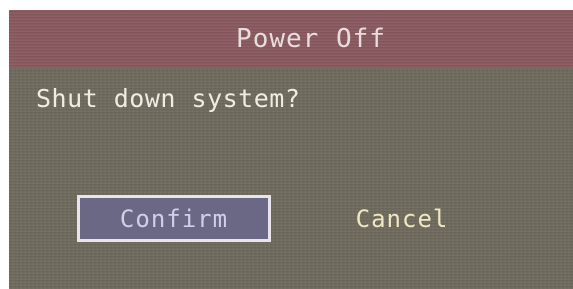 This screenshot has width=573, height=289. Describe the element at coordinates (168, 98) in the screenshot. I see `dialog-message: Shut down system?` at that location.